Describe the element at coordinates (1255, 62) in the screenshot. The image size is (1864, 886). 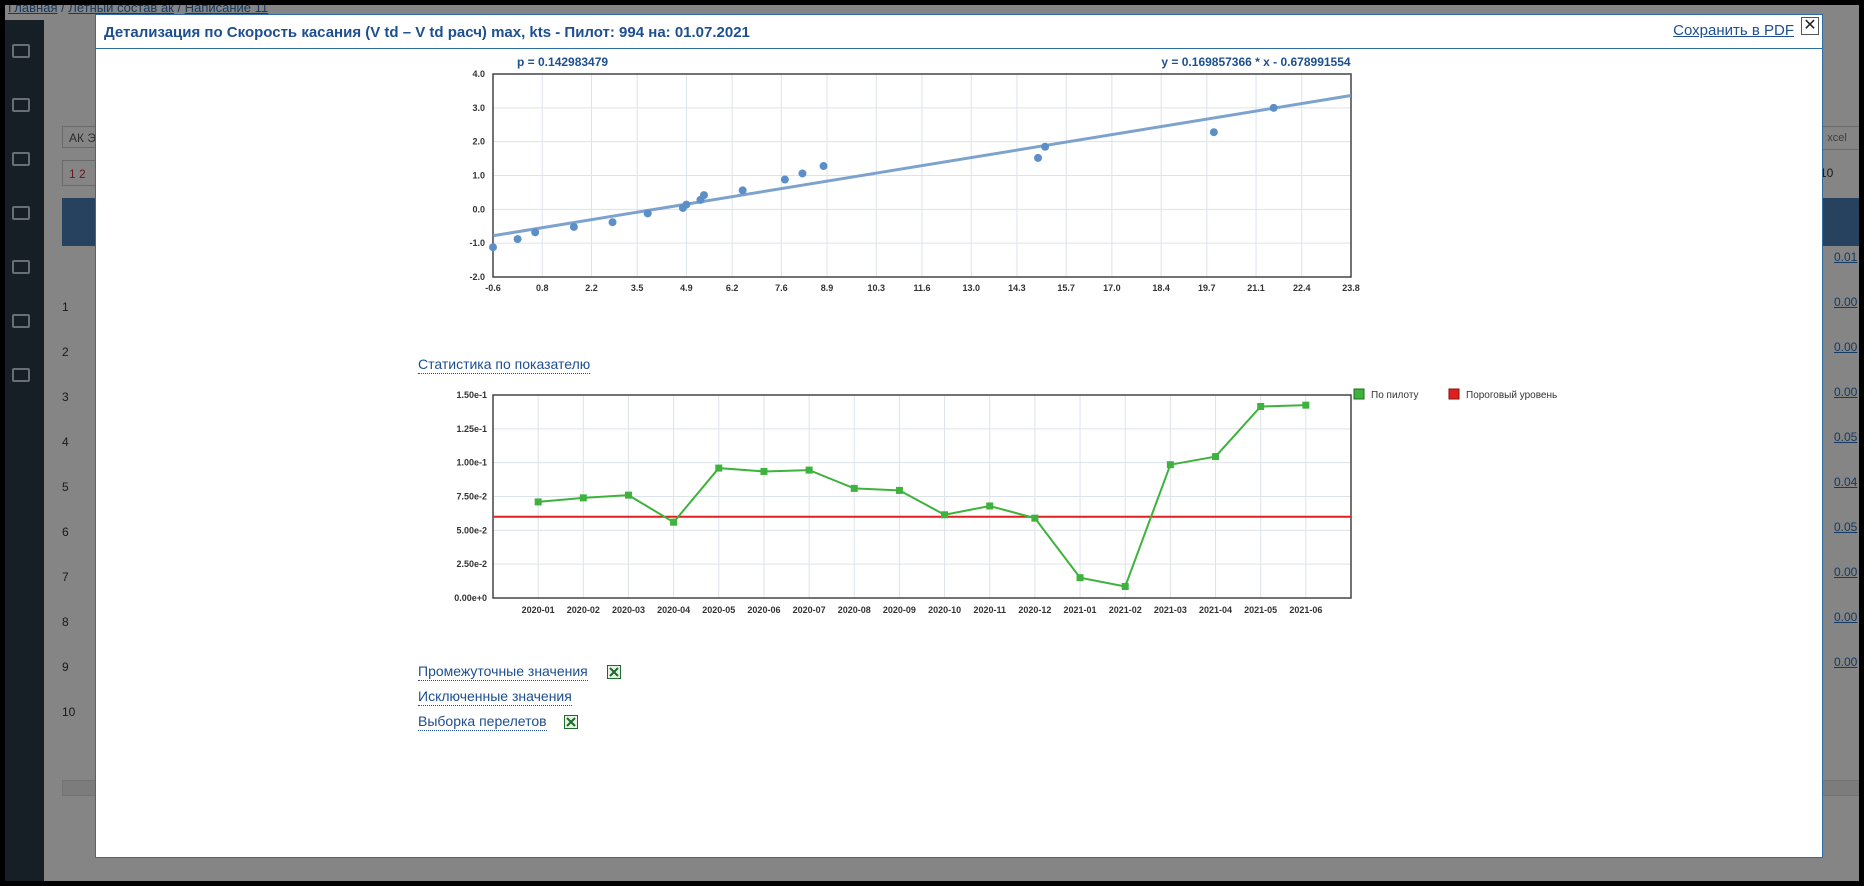
I see `regression-equation: y = 0.169857366 * x - 0.678991554` at that location.